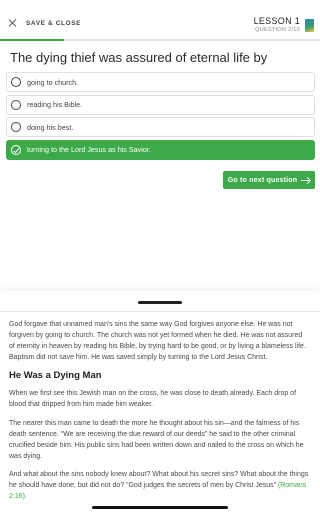 The height and width of the screenshot is (512, 320). What do you see at coordinates (160, 104) in the screenshot?
I see `answer-option: reading his Bible.` at bounding box center [160, 104].